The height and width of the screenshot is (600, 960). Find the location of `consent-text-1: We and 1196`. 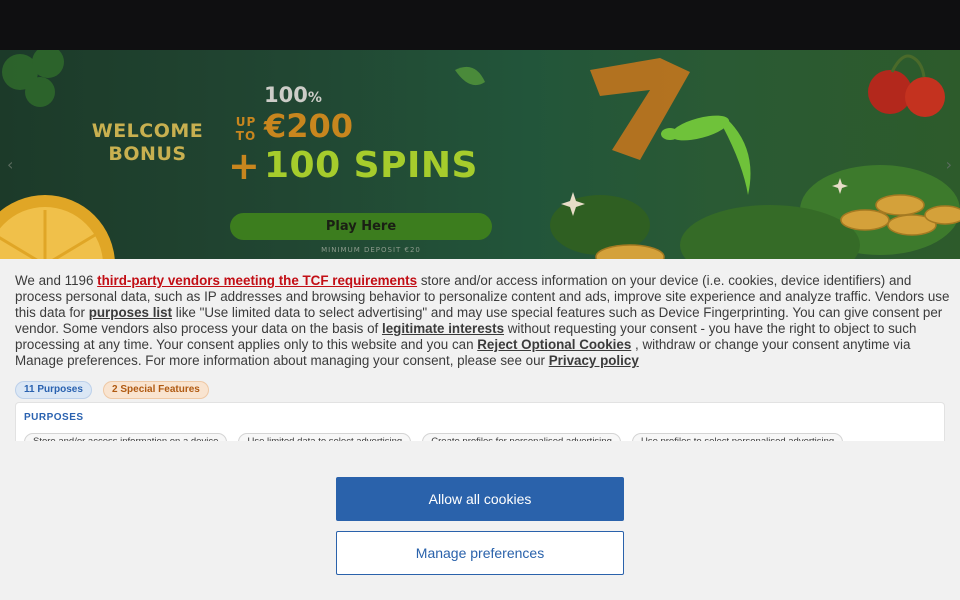

consent-text-1: We and 1196 is located at coordinates (56, 280).